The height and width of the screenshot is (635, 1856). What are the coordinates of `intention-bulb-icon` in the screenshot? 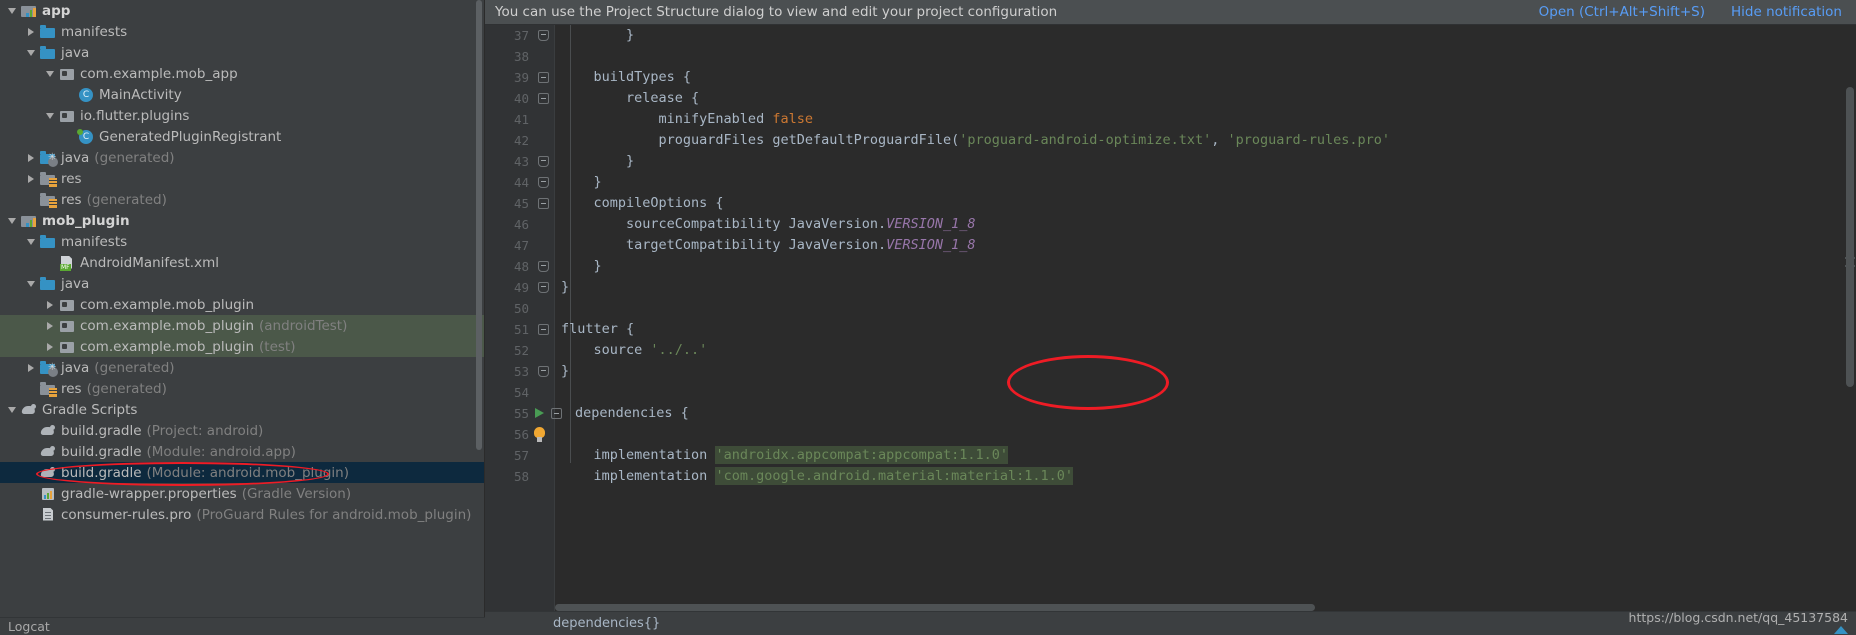 It's located at (539, 433).